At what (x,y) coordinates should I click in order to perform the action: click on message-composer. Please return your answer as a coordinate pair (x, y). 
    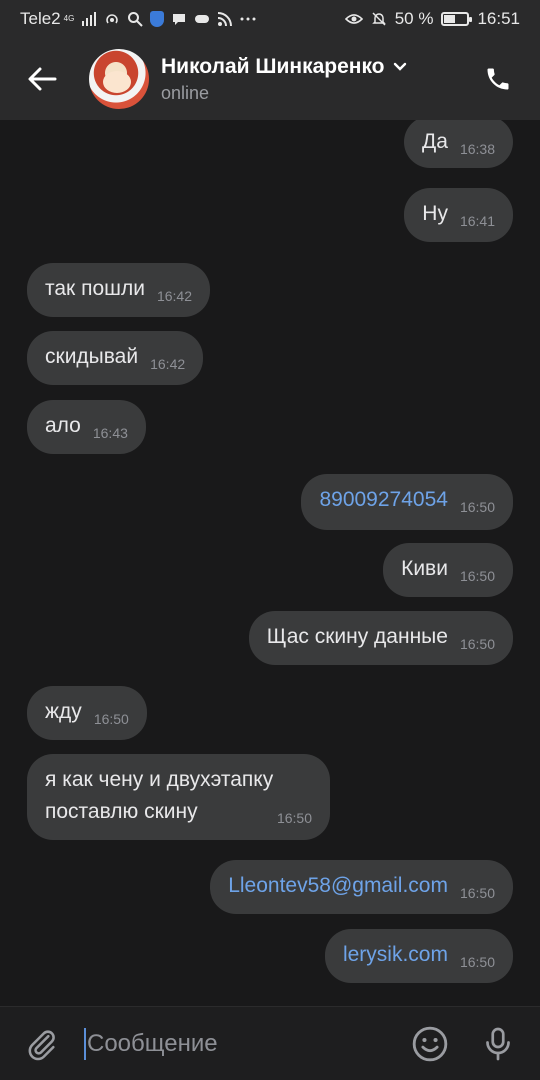
    Looking at the image, I should click on (270, 1043).